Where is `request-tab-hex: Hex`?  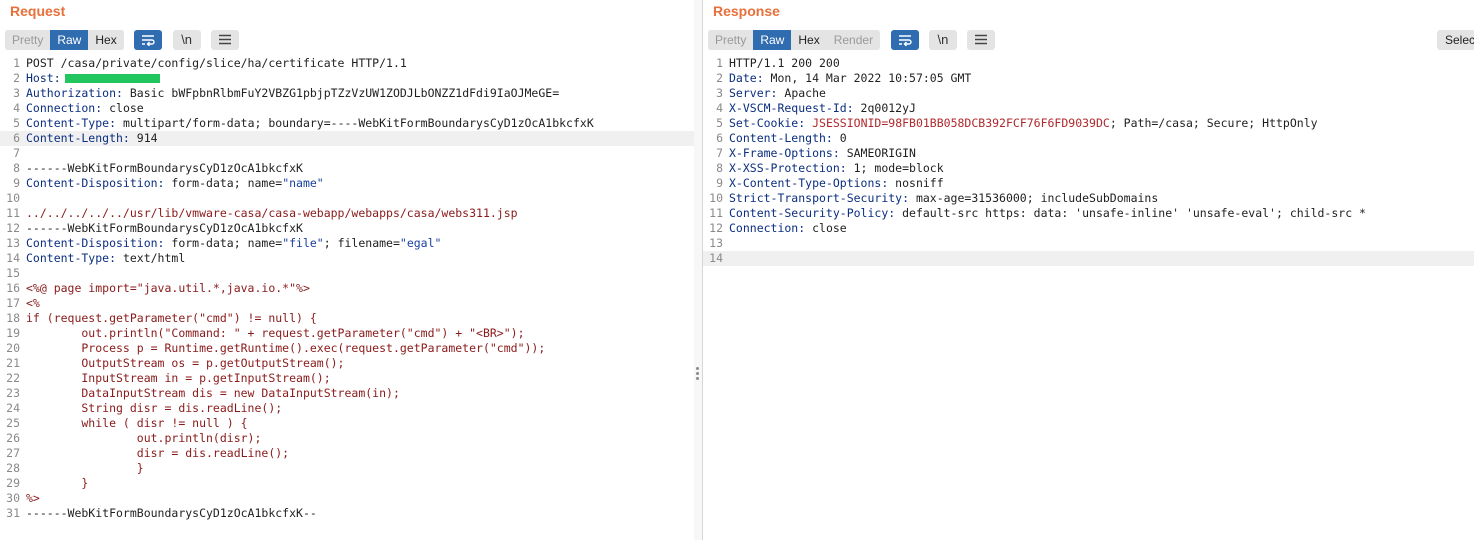
request-tab-hex: Hex is located at coordinates (106, 40).